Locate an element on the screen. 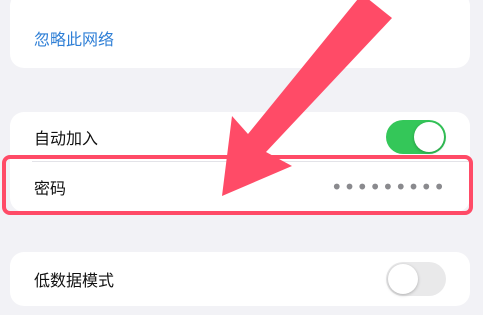 This screenshot has width=483, height=315. low-data-mode-toggle is located at coordinates (416, 279).